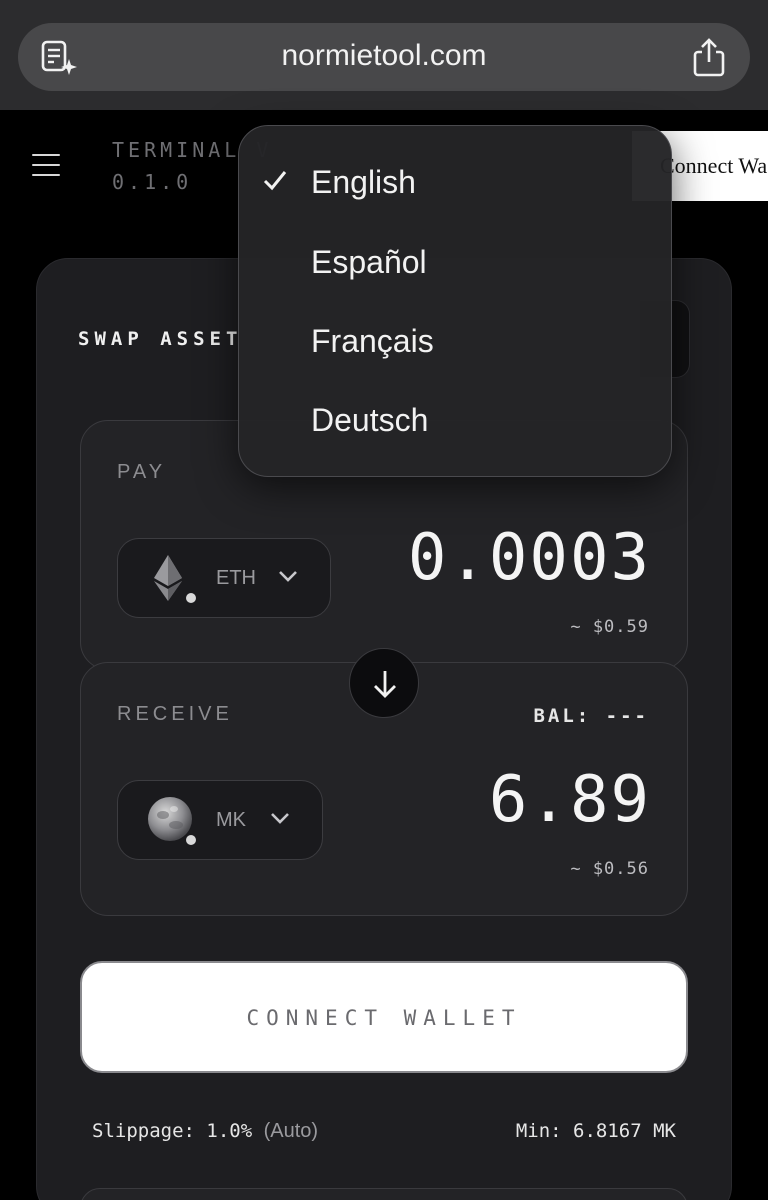 The width and height of the screenshot is (768, 1200). Describe the element at coordinates (172, 1131) in the screenshot. I see `slippage-value: Slippage: 1.0%` at that location.